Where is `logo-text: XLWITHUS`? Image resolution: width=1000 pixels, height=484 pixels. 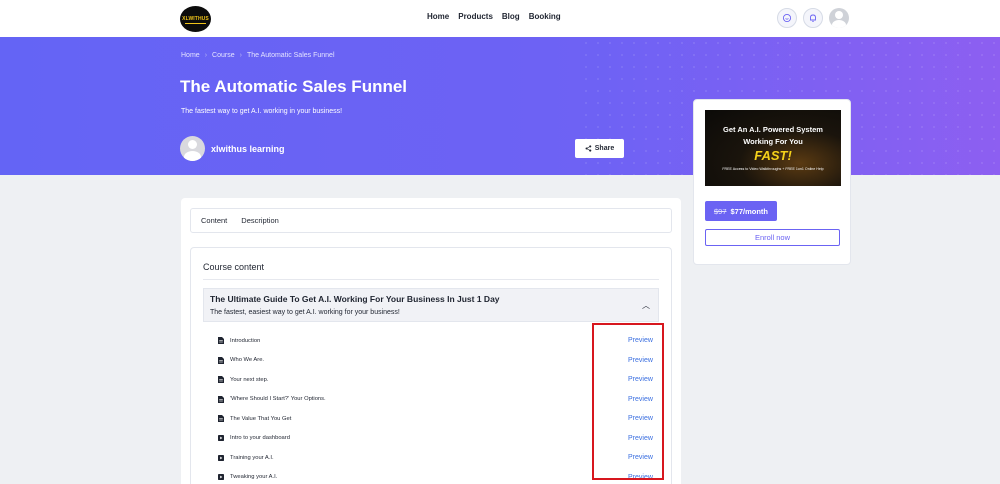 logo-text: XLWITHUS is located at coordinates (195, 19).